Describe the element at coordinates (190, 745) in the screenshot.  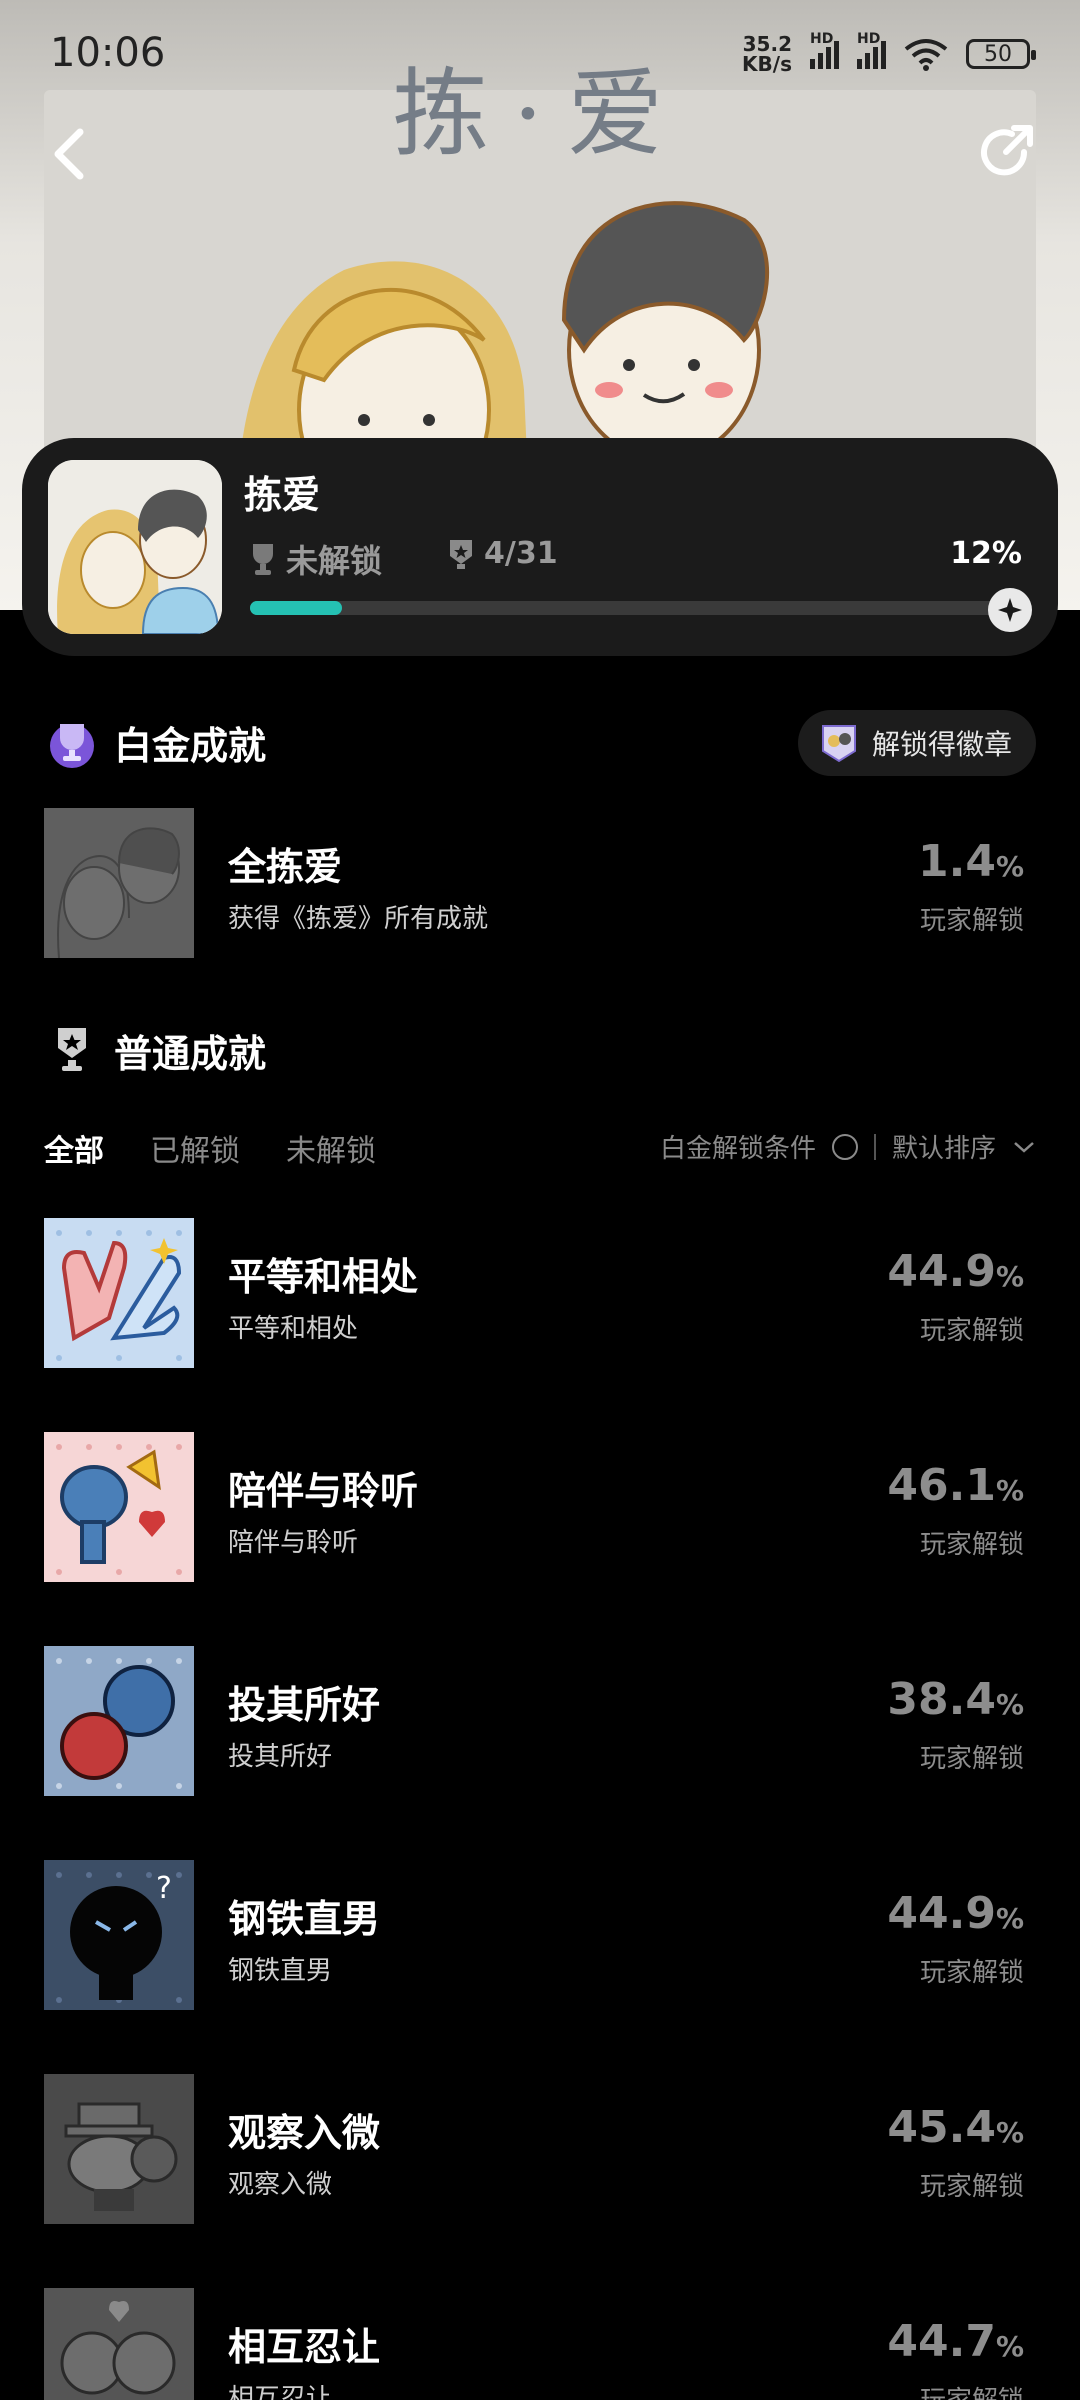
I see `platinum-section-title: 白金成就` at that location.